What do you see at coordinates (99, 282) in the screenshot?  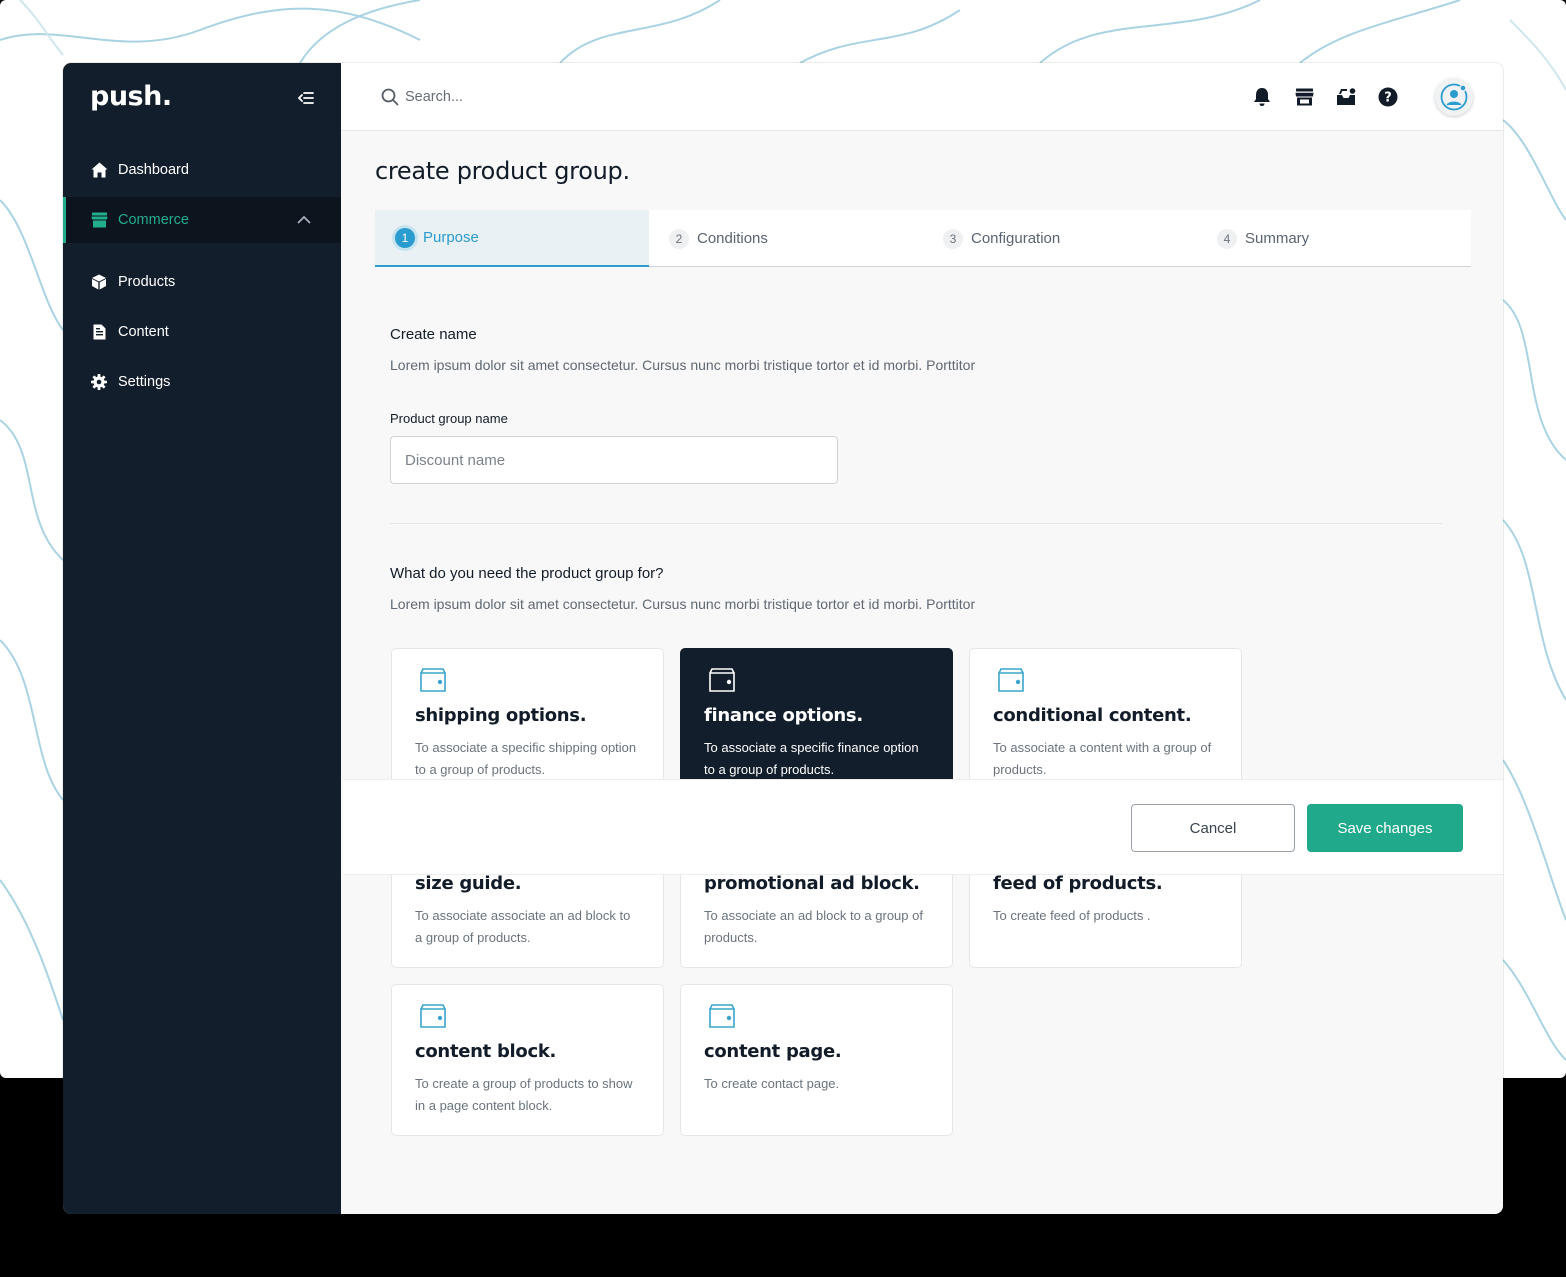 I see `box-icon` at bounding box center [99, 282].